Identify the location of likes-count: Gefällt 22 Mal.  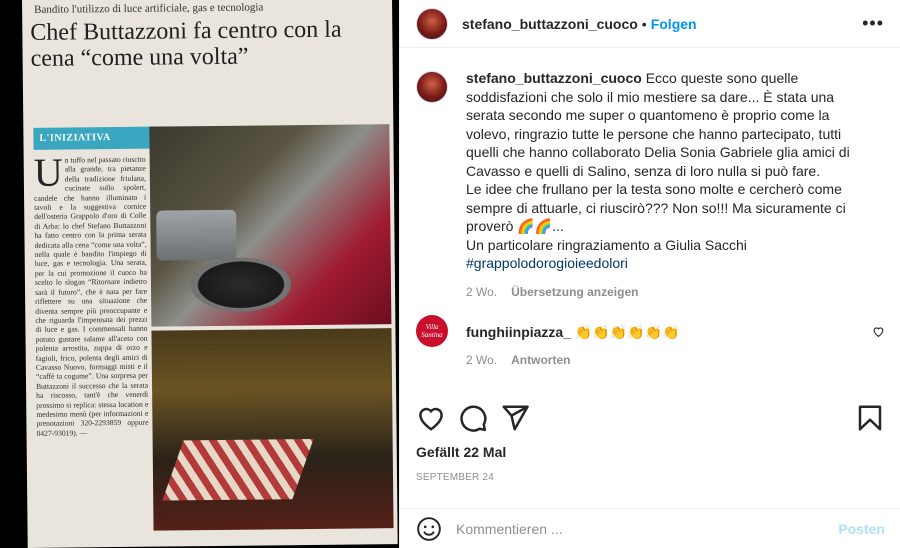
(461, 452).